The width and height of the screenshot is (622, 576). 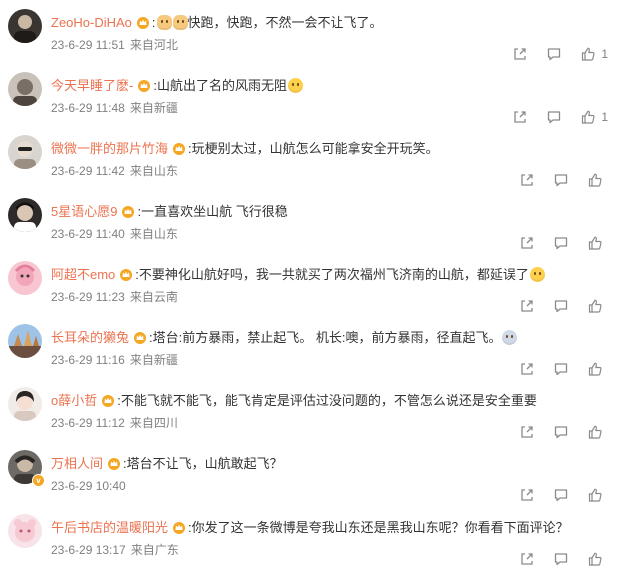 I want to click on username-link: 今天早睡了麽-, so click(x=92, y=85).